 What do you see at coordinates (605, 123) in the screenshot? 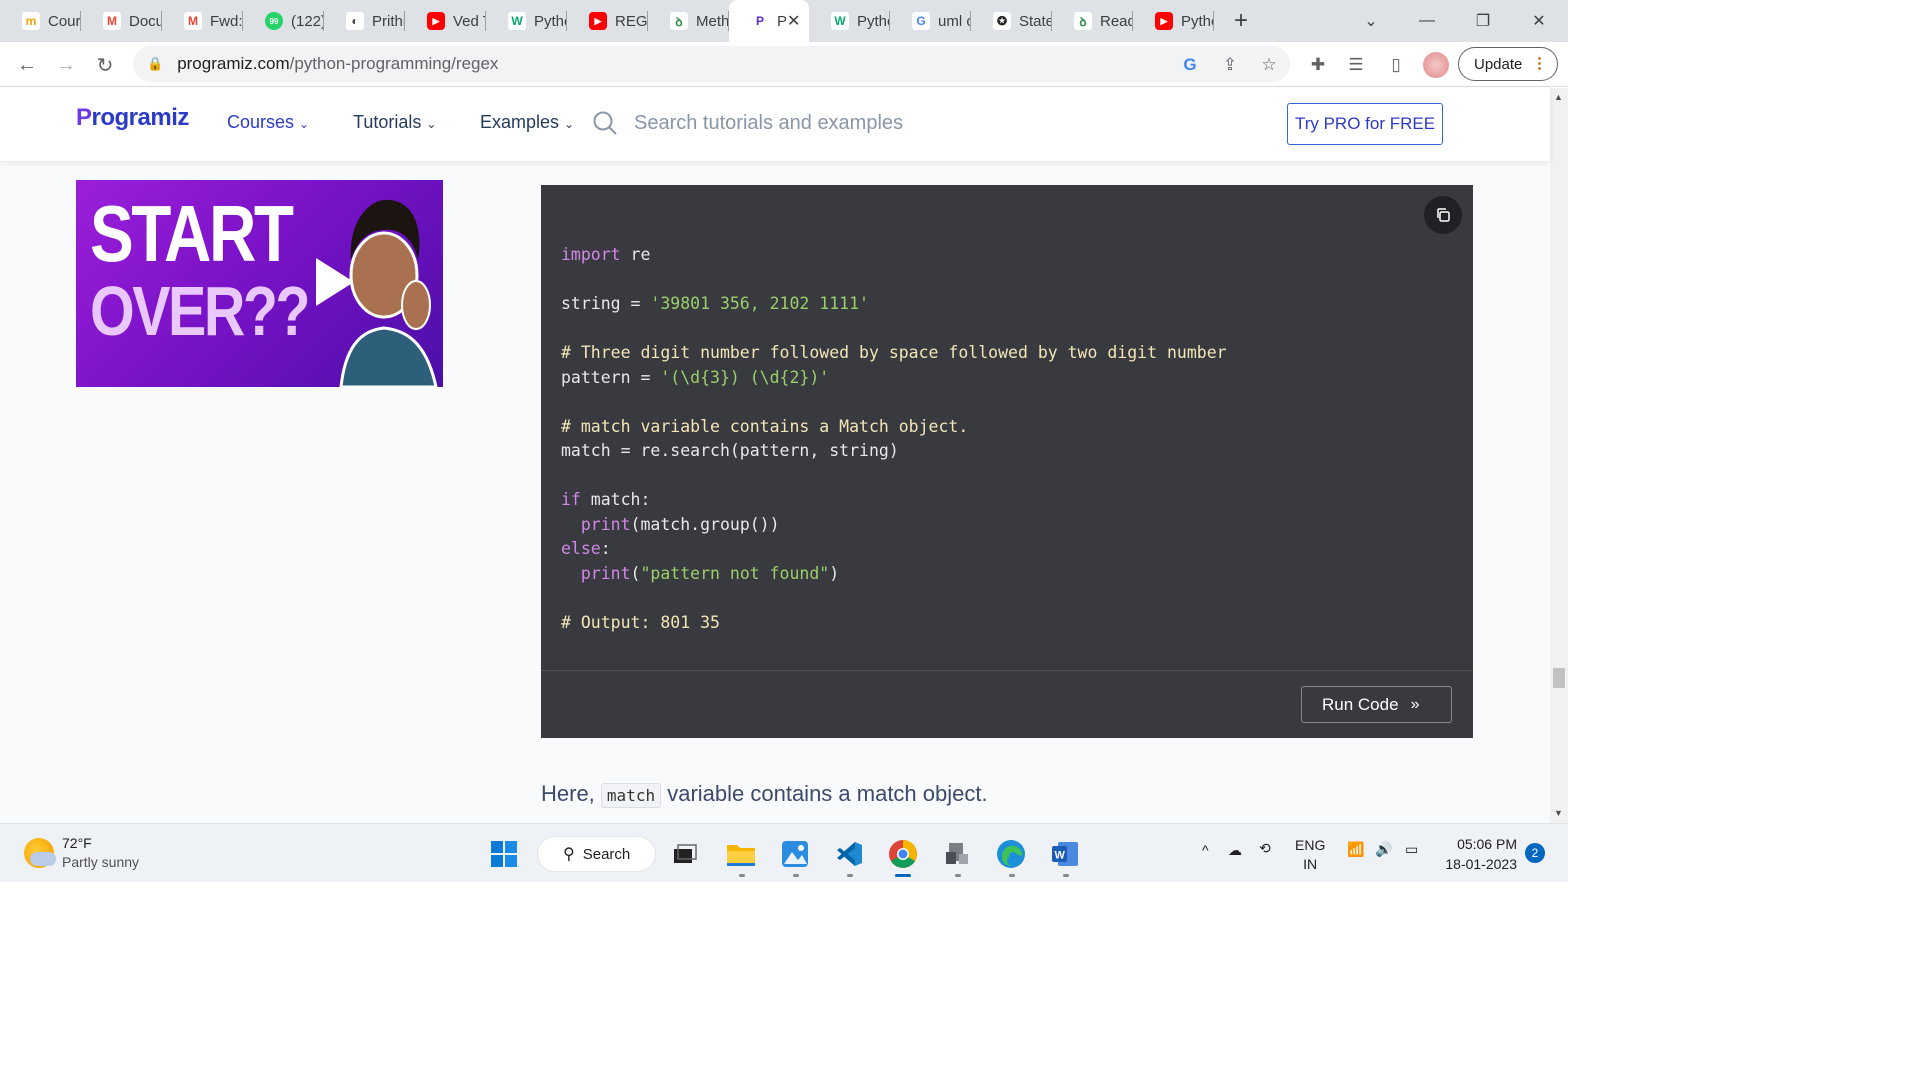
I see `search-icon` at bounding box center [605, 123].